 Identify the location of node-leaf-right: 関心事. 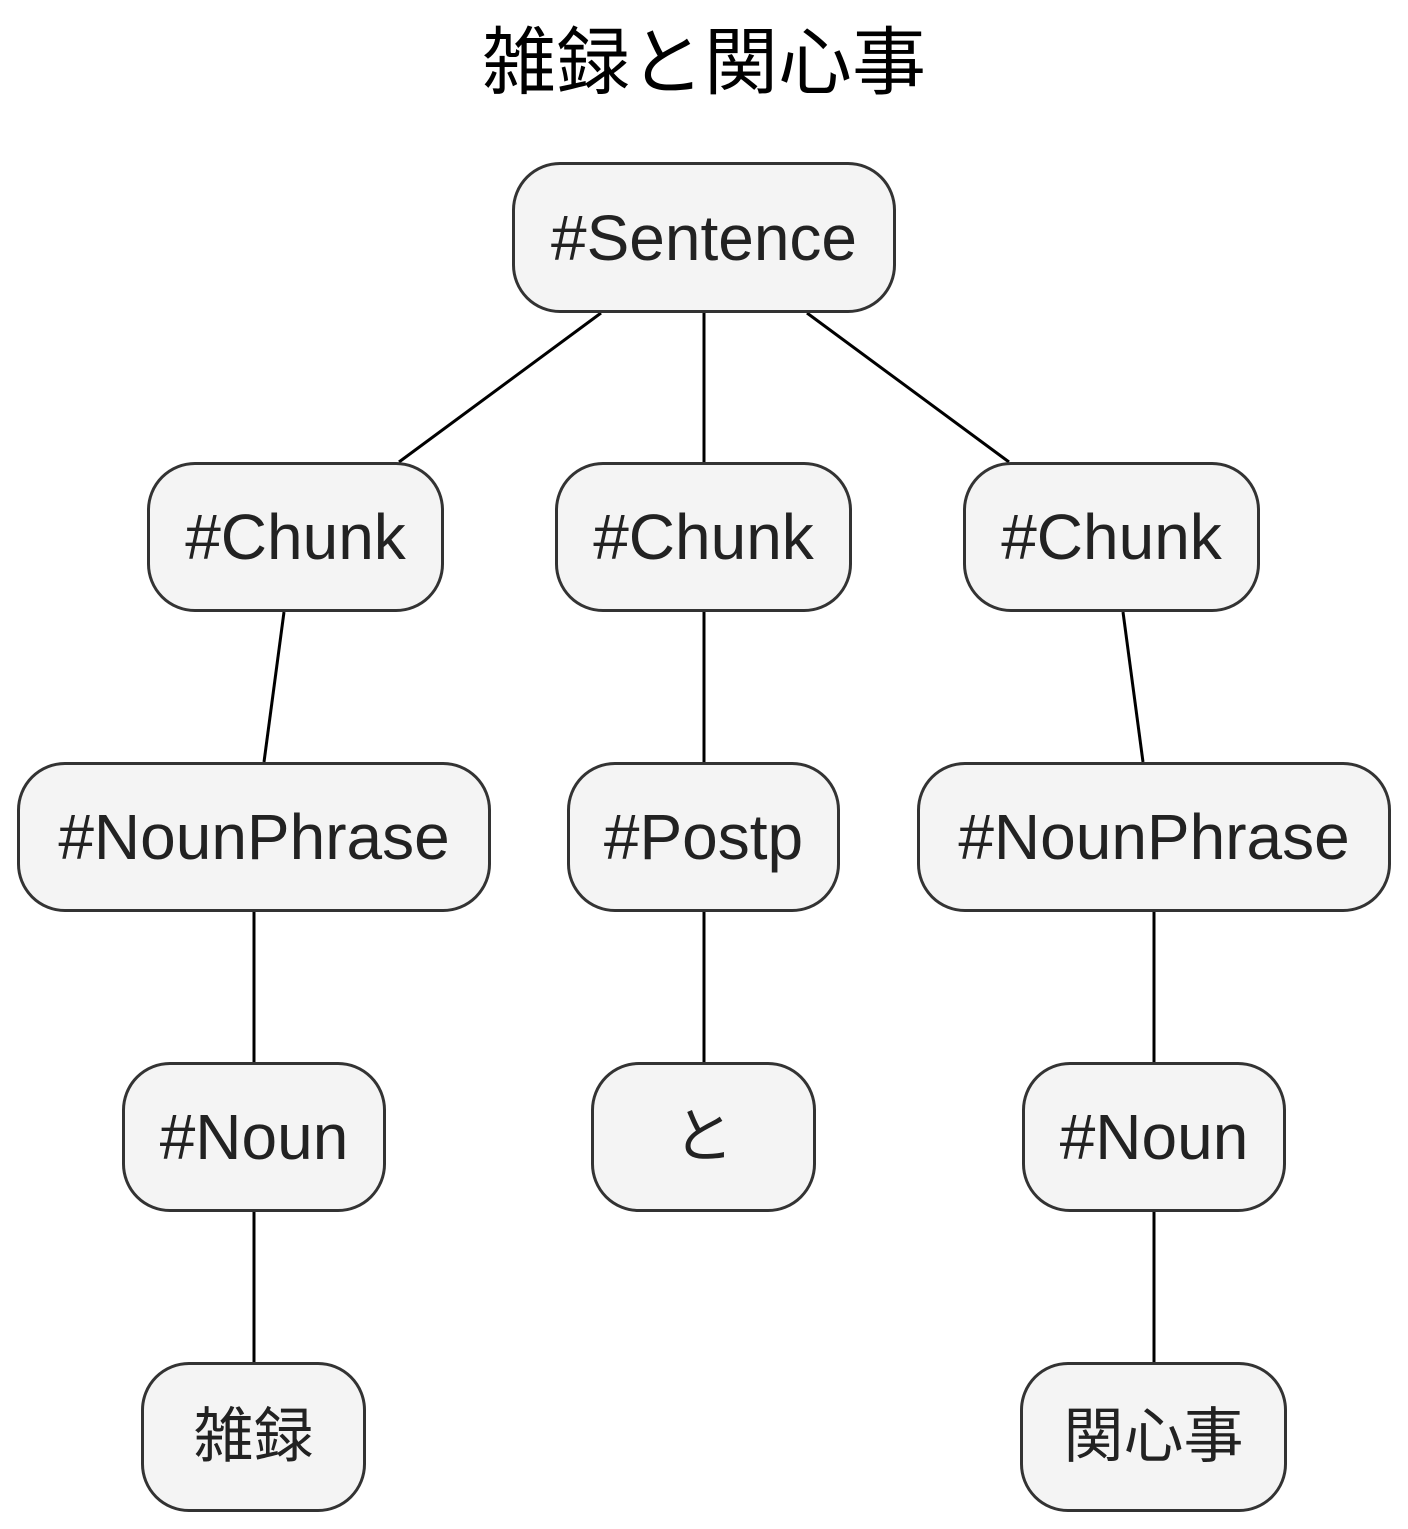
(1153, 1437).